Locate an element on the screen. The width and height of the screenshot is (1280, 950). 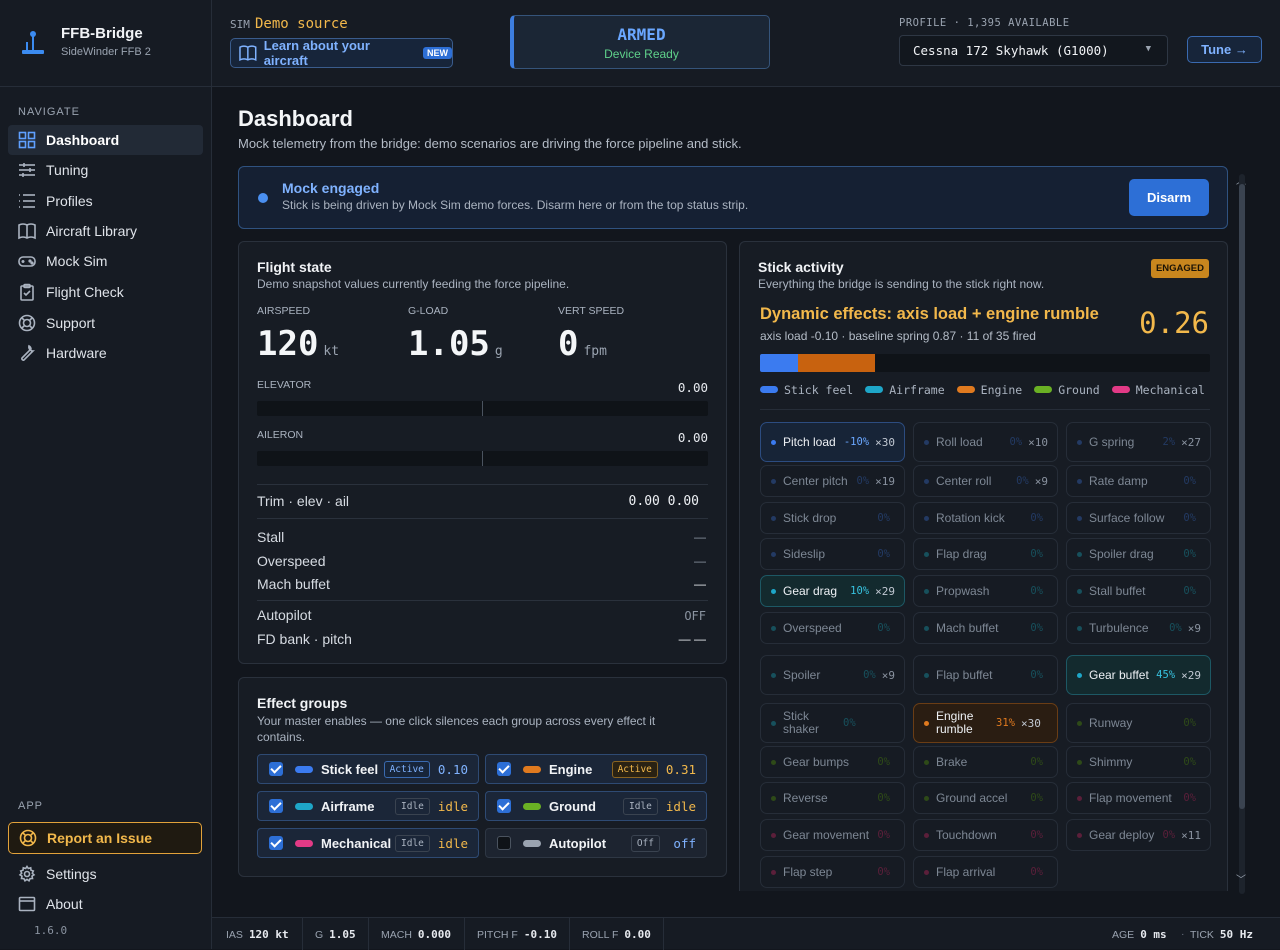
effect-group-name: Airframe is located at coordinates (348, 806).